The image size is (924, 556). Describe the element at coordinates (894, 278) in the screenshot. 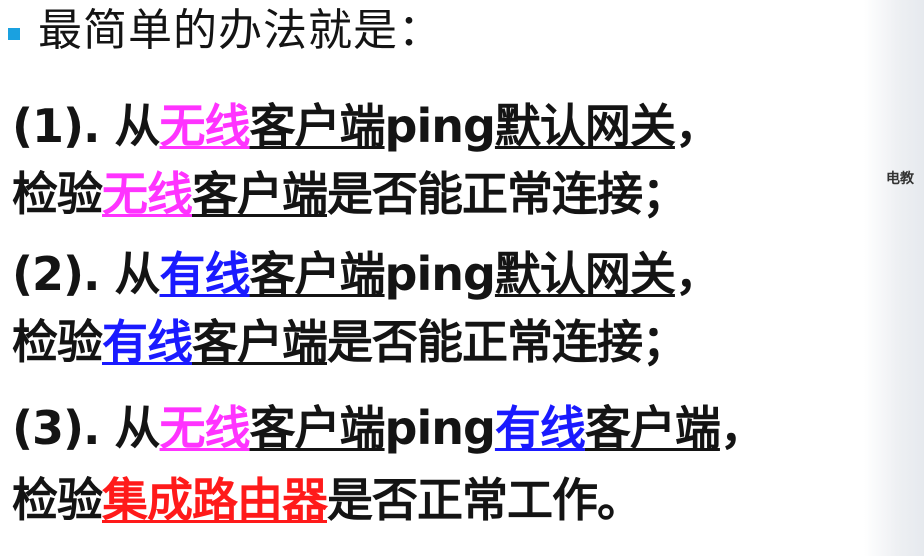

I see `right-edge-gradient` at that location.